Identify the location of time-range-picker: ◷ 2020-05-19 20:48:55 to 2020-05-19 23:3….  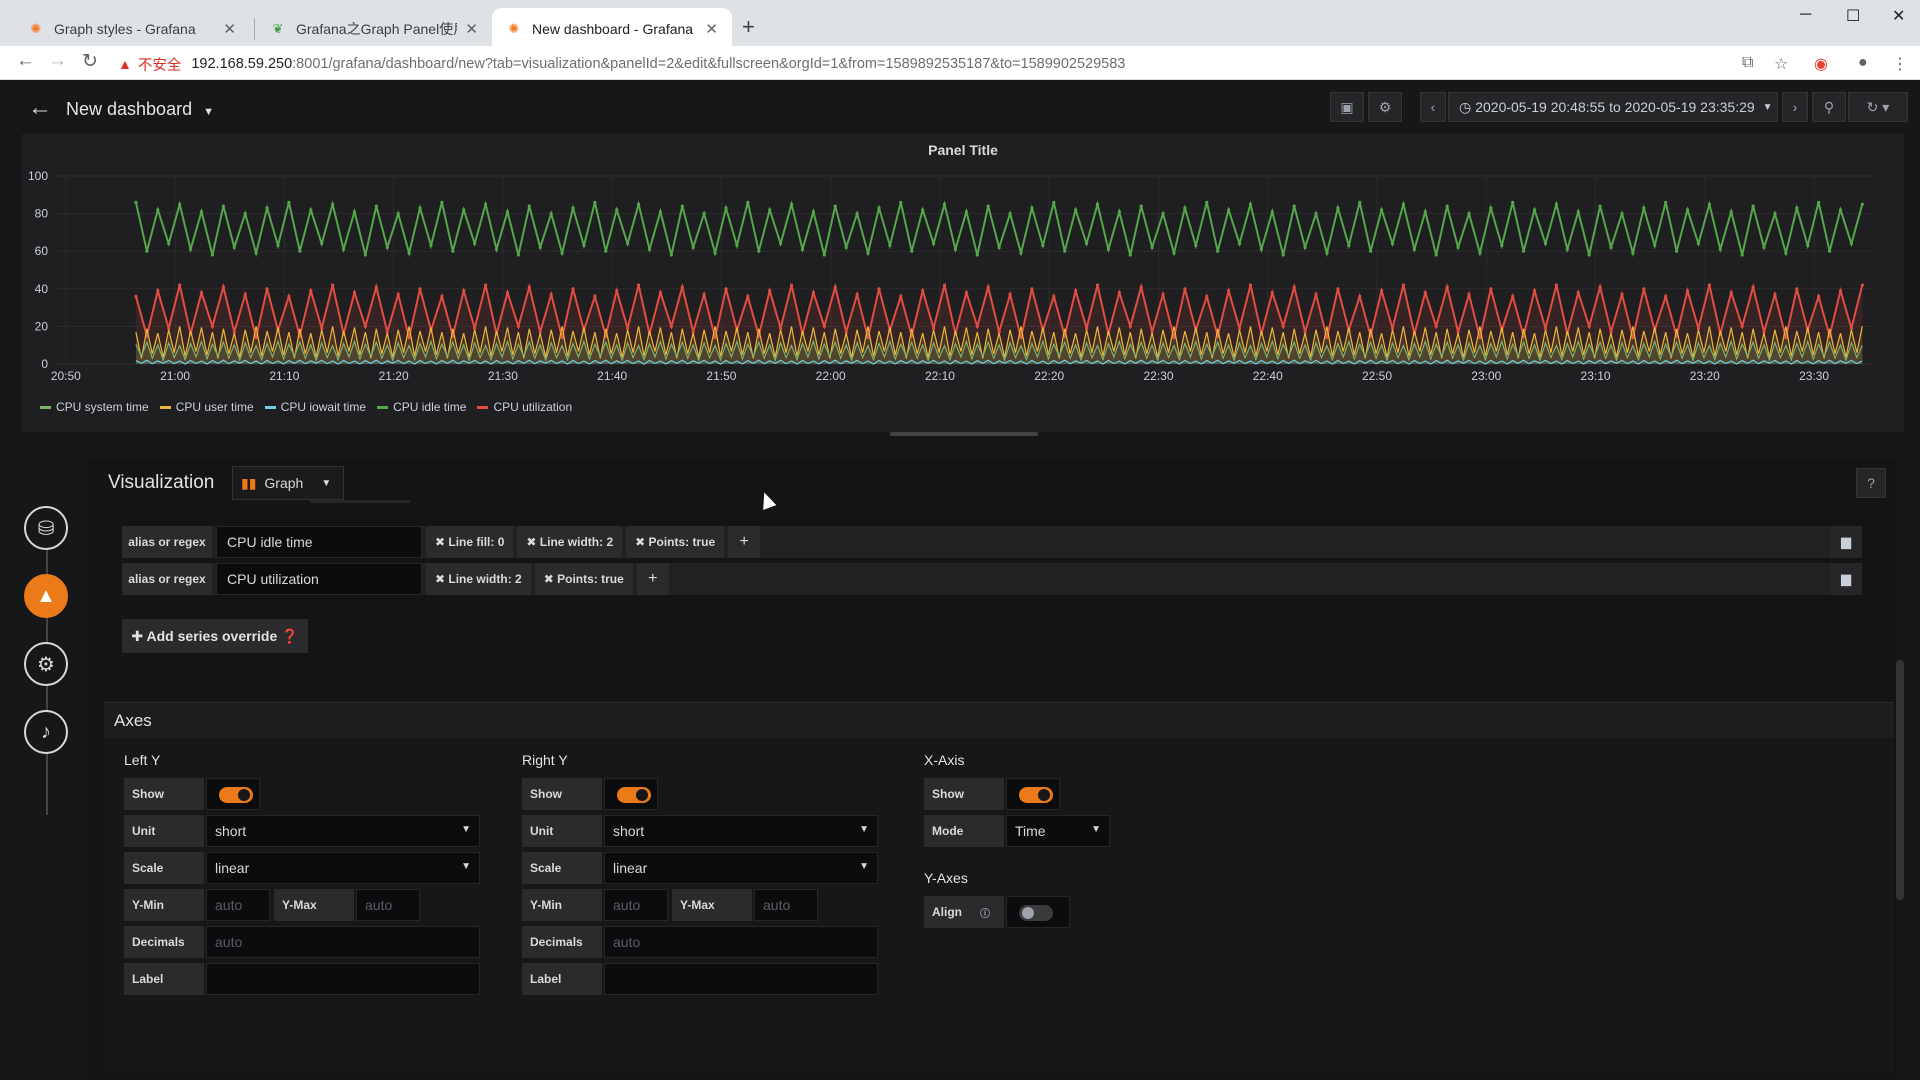
(1613, 107).